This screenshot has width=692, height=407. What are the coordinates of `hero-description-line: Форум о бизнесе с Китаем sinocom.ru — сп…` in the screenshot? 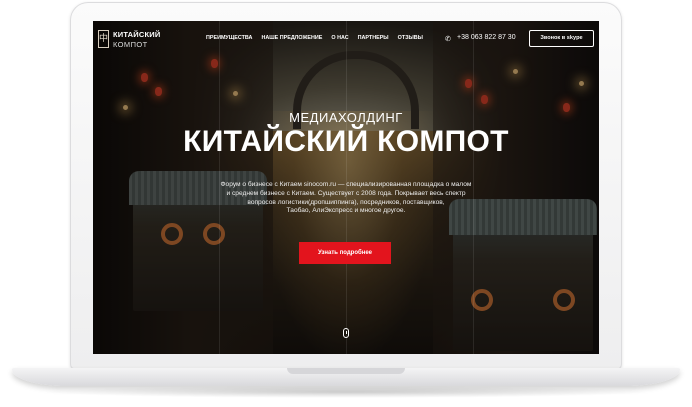 It's located at (346, 184).